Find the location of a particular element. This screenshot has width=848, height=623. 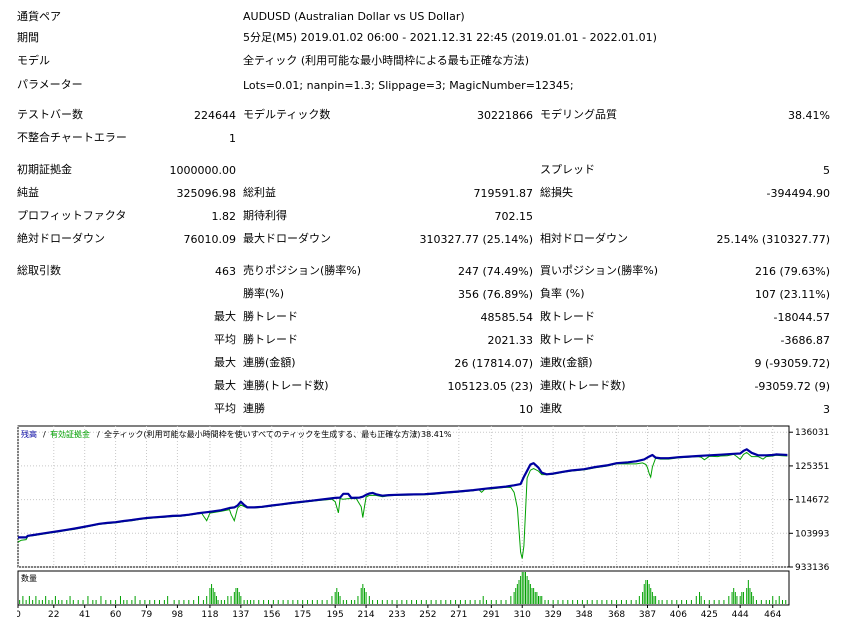

label-max-drawdown: 最大ドローダウン is located at coordinates (287, 238).